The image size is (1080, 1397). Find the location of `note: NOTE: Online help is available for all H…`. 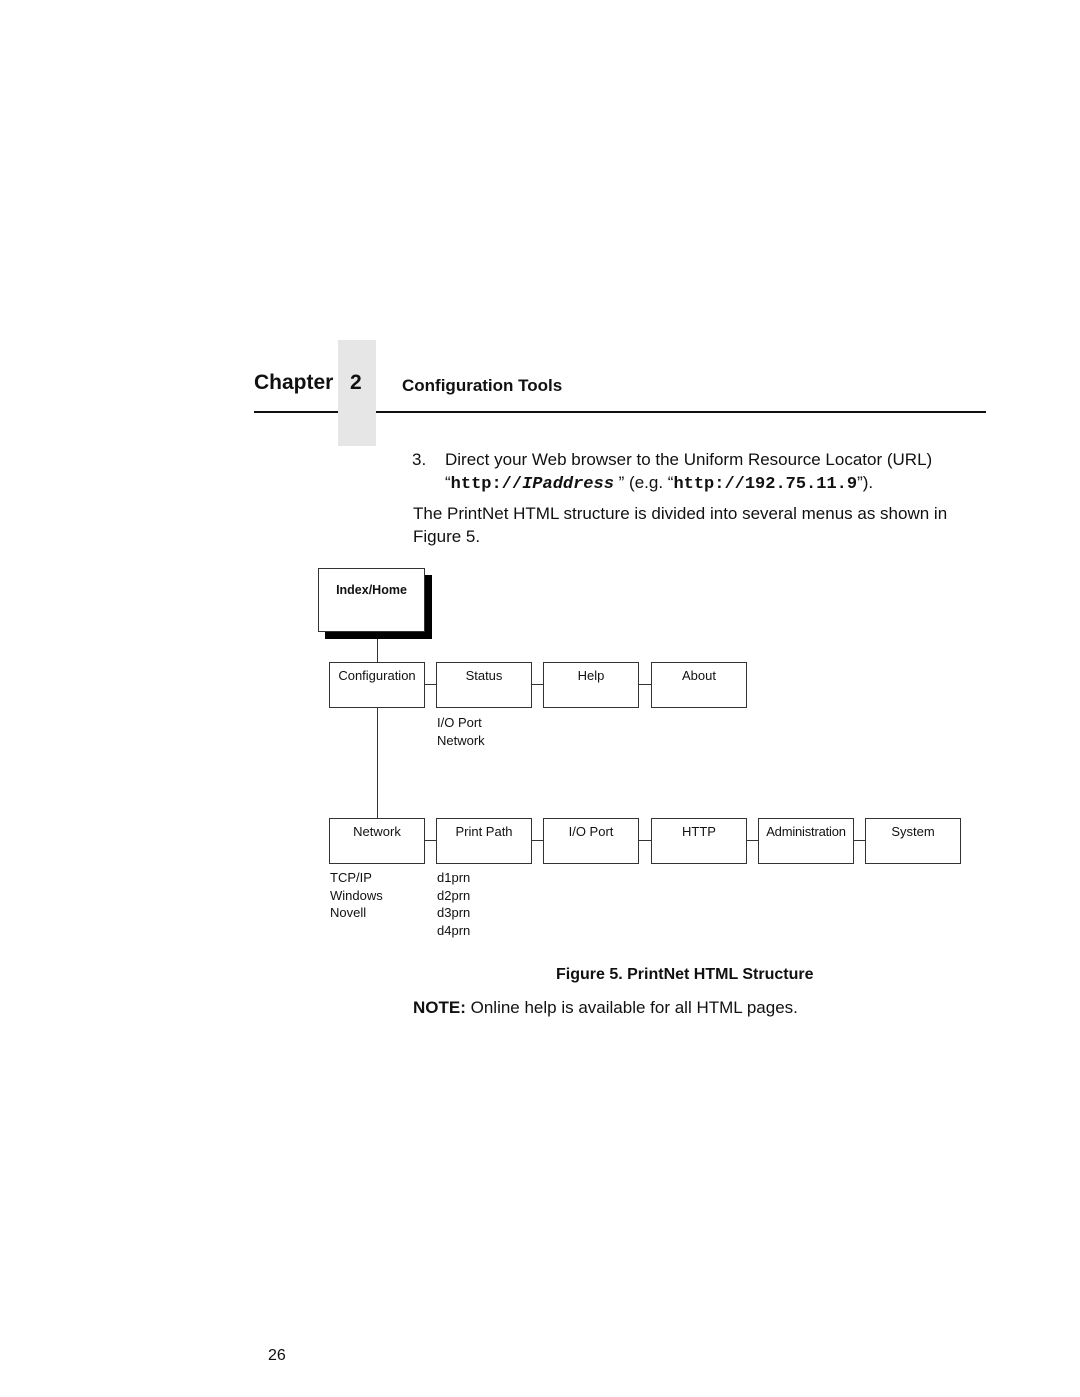

note: NOTE: Online help is available for all H… is located at coordinates (605, 1008).